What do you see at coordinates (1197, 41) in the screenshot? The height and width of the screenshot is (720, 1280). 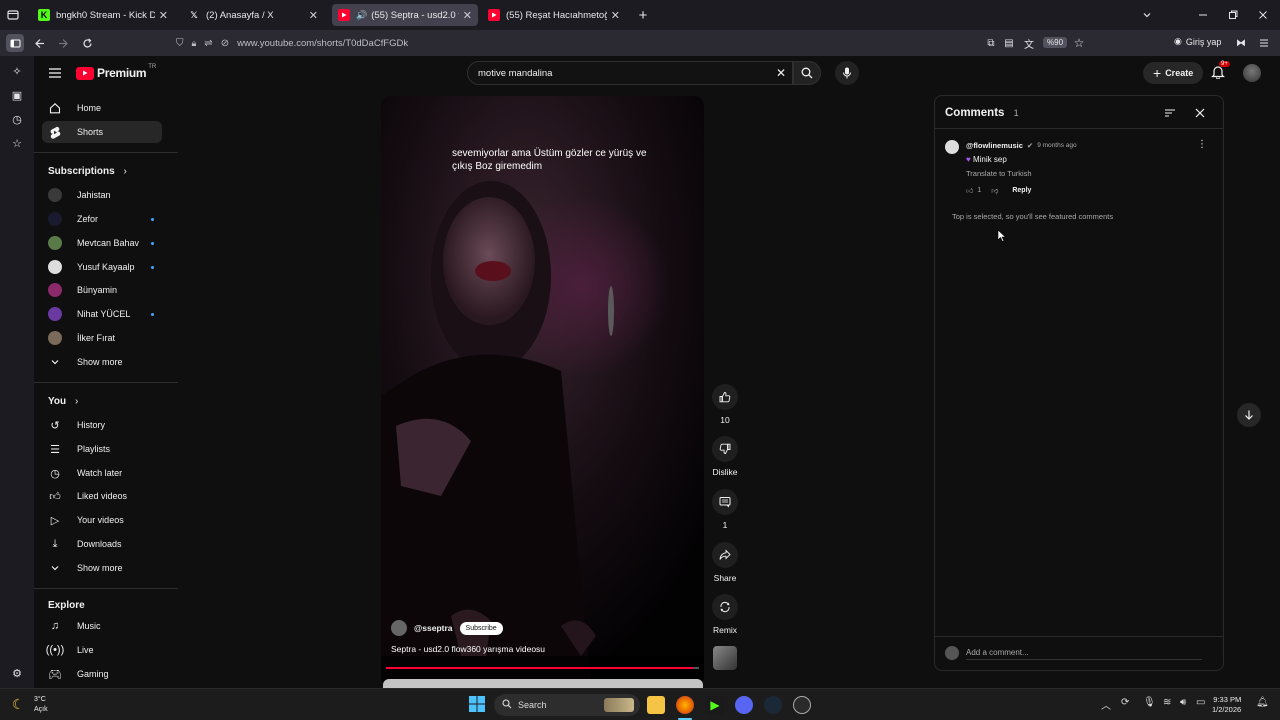 I see `signin-button: ◉ Giriş yap` at bounding box center [1197, 41].